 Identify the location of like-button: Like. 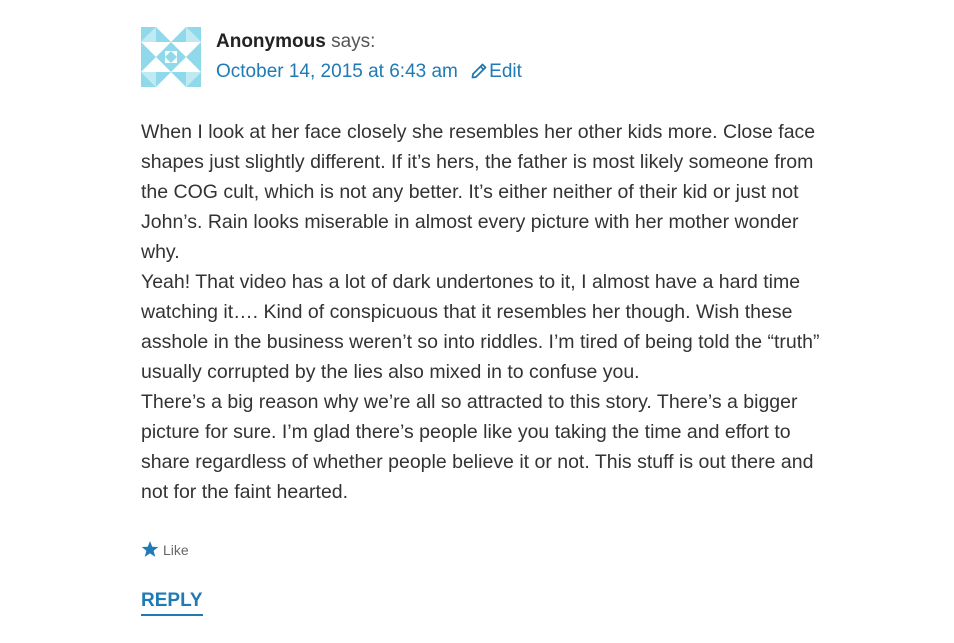
(165, 550).